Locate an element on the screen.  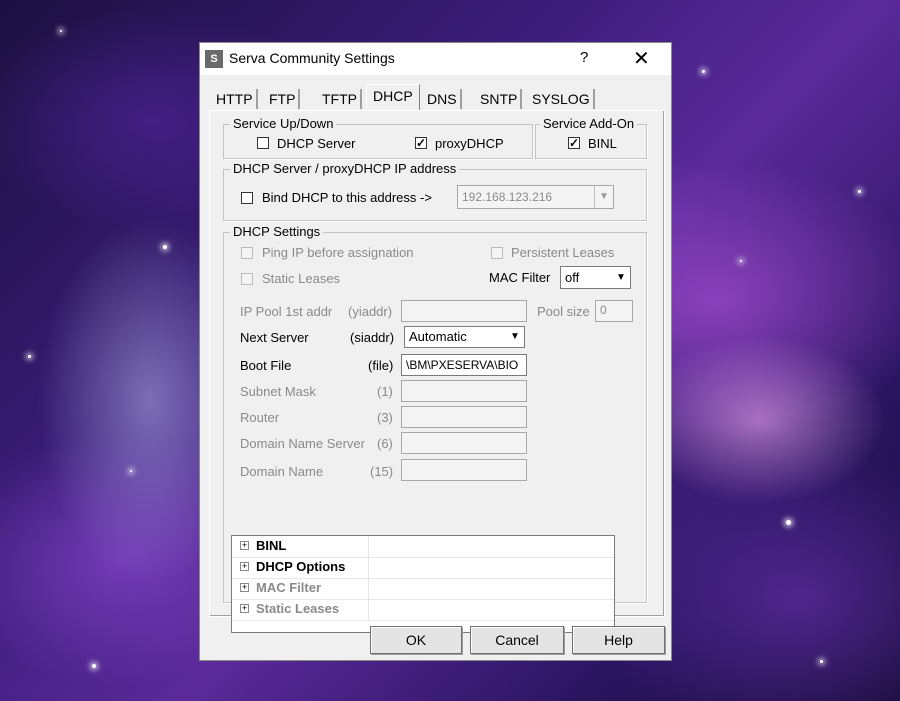
next-server-label: Next Server is located at coordinates (274, 337).